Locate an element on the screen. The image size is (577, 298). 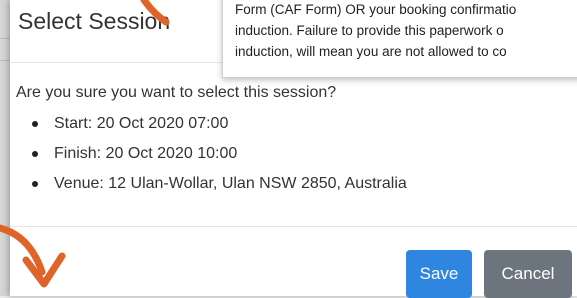
footer-divider is located at coordinates (293, 226).